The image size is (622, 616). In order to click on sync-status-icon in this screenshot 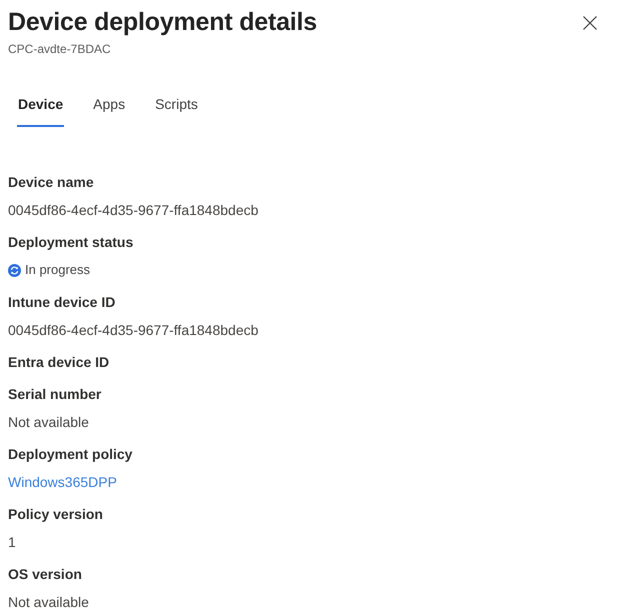, I will do `click(14, 270)`.